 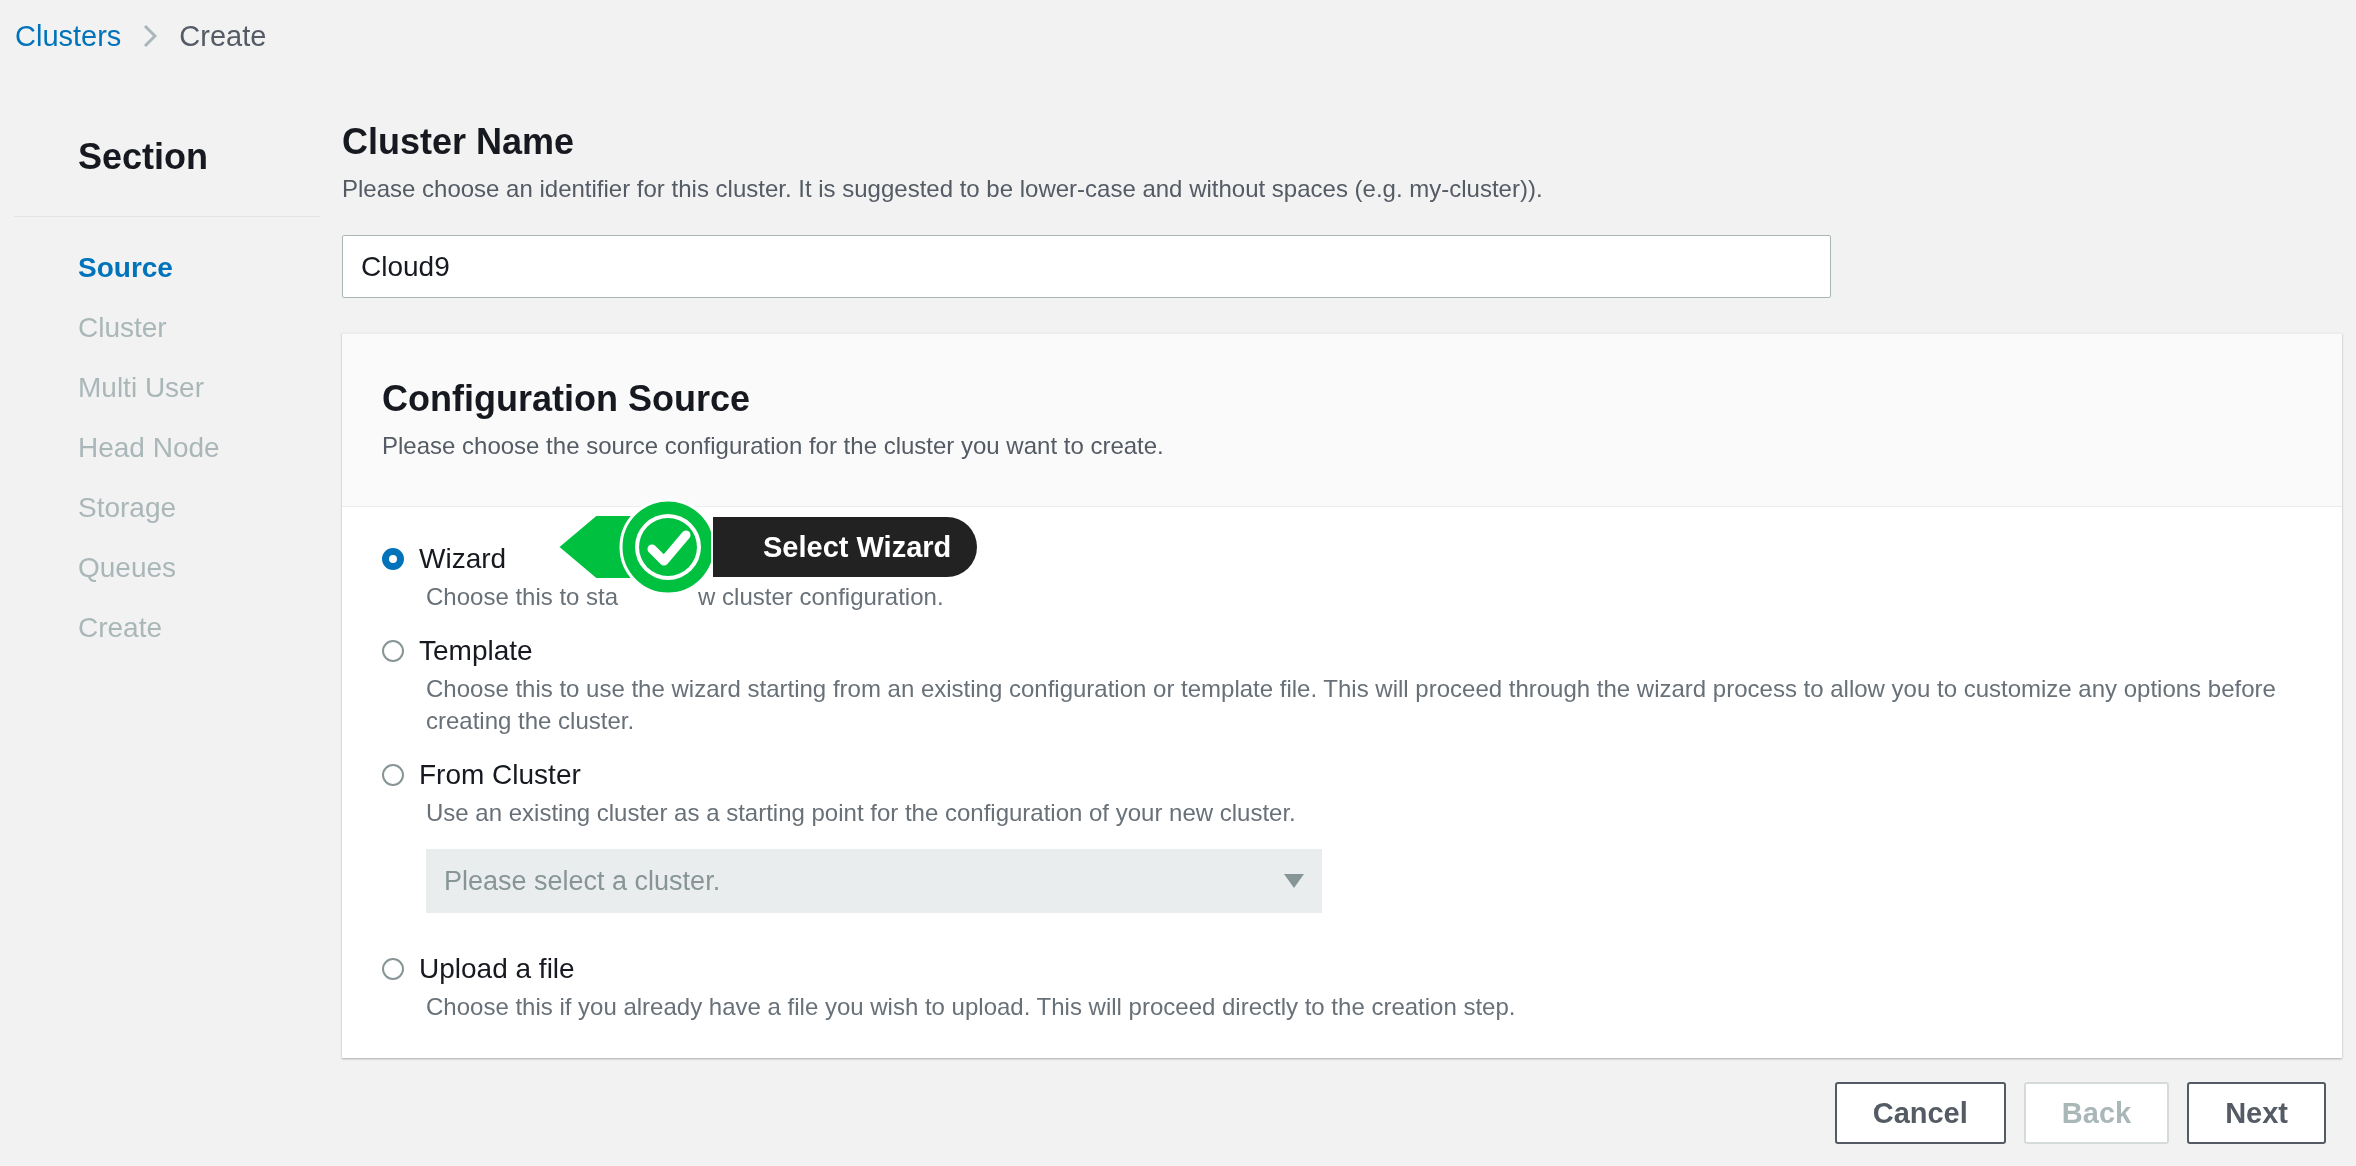 I want to click on cluster-name-field: Cloud9, so click(x=1086, y=266).